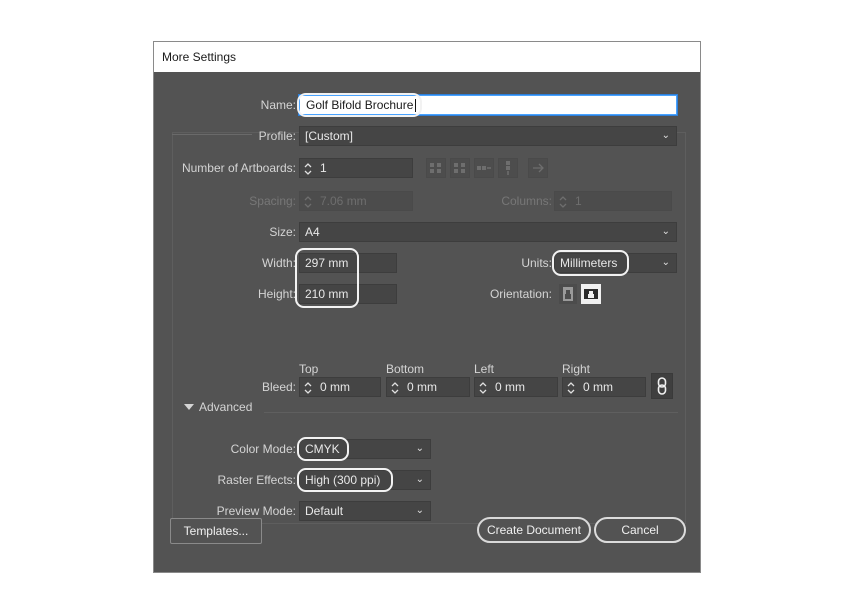  What do you see at coordinates (323, 168) in the screenshot?
I see `artboards-value: 1` at bounding box center [323, 168].